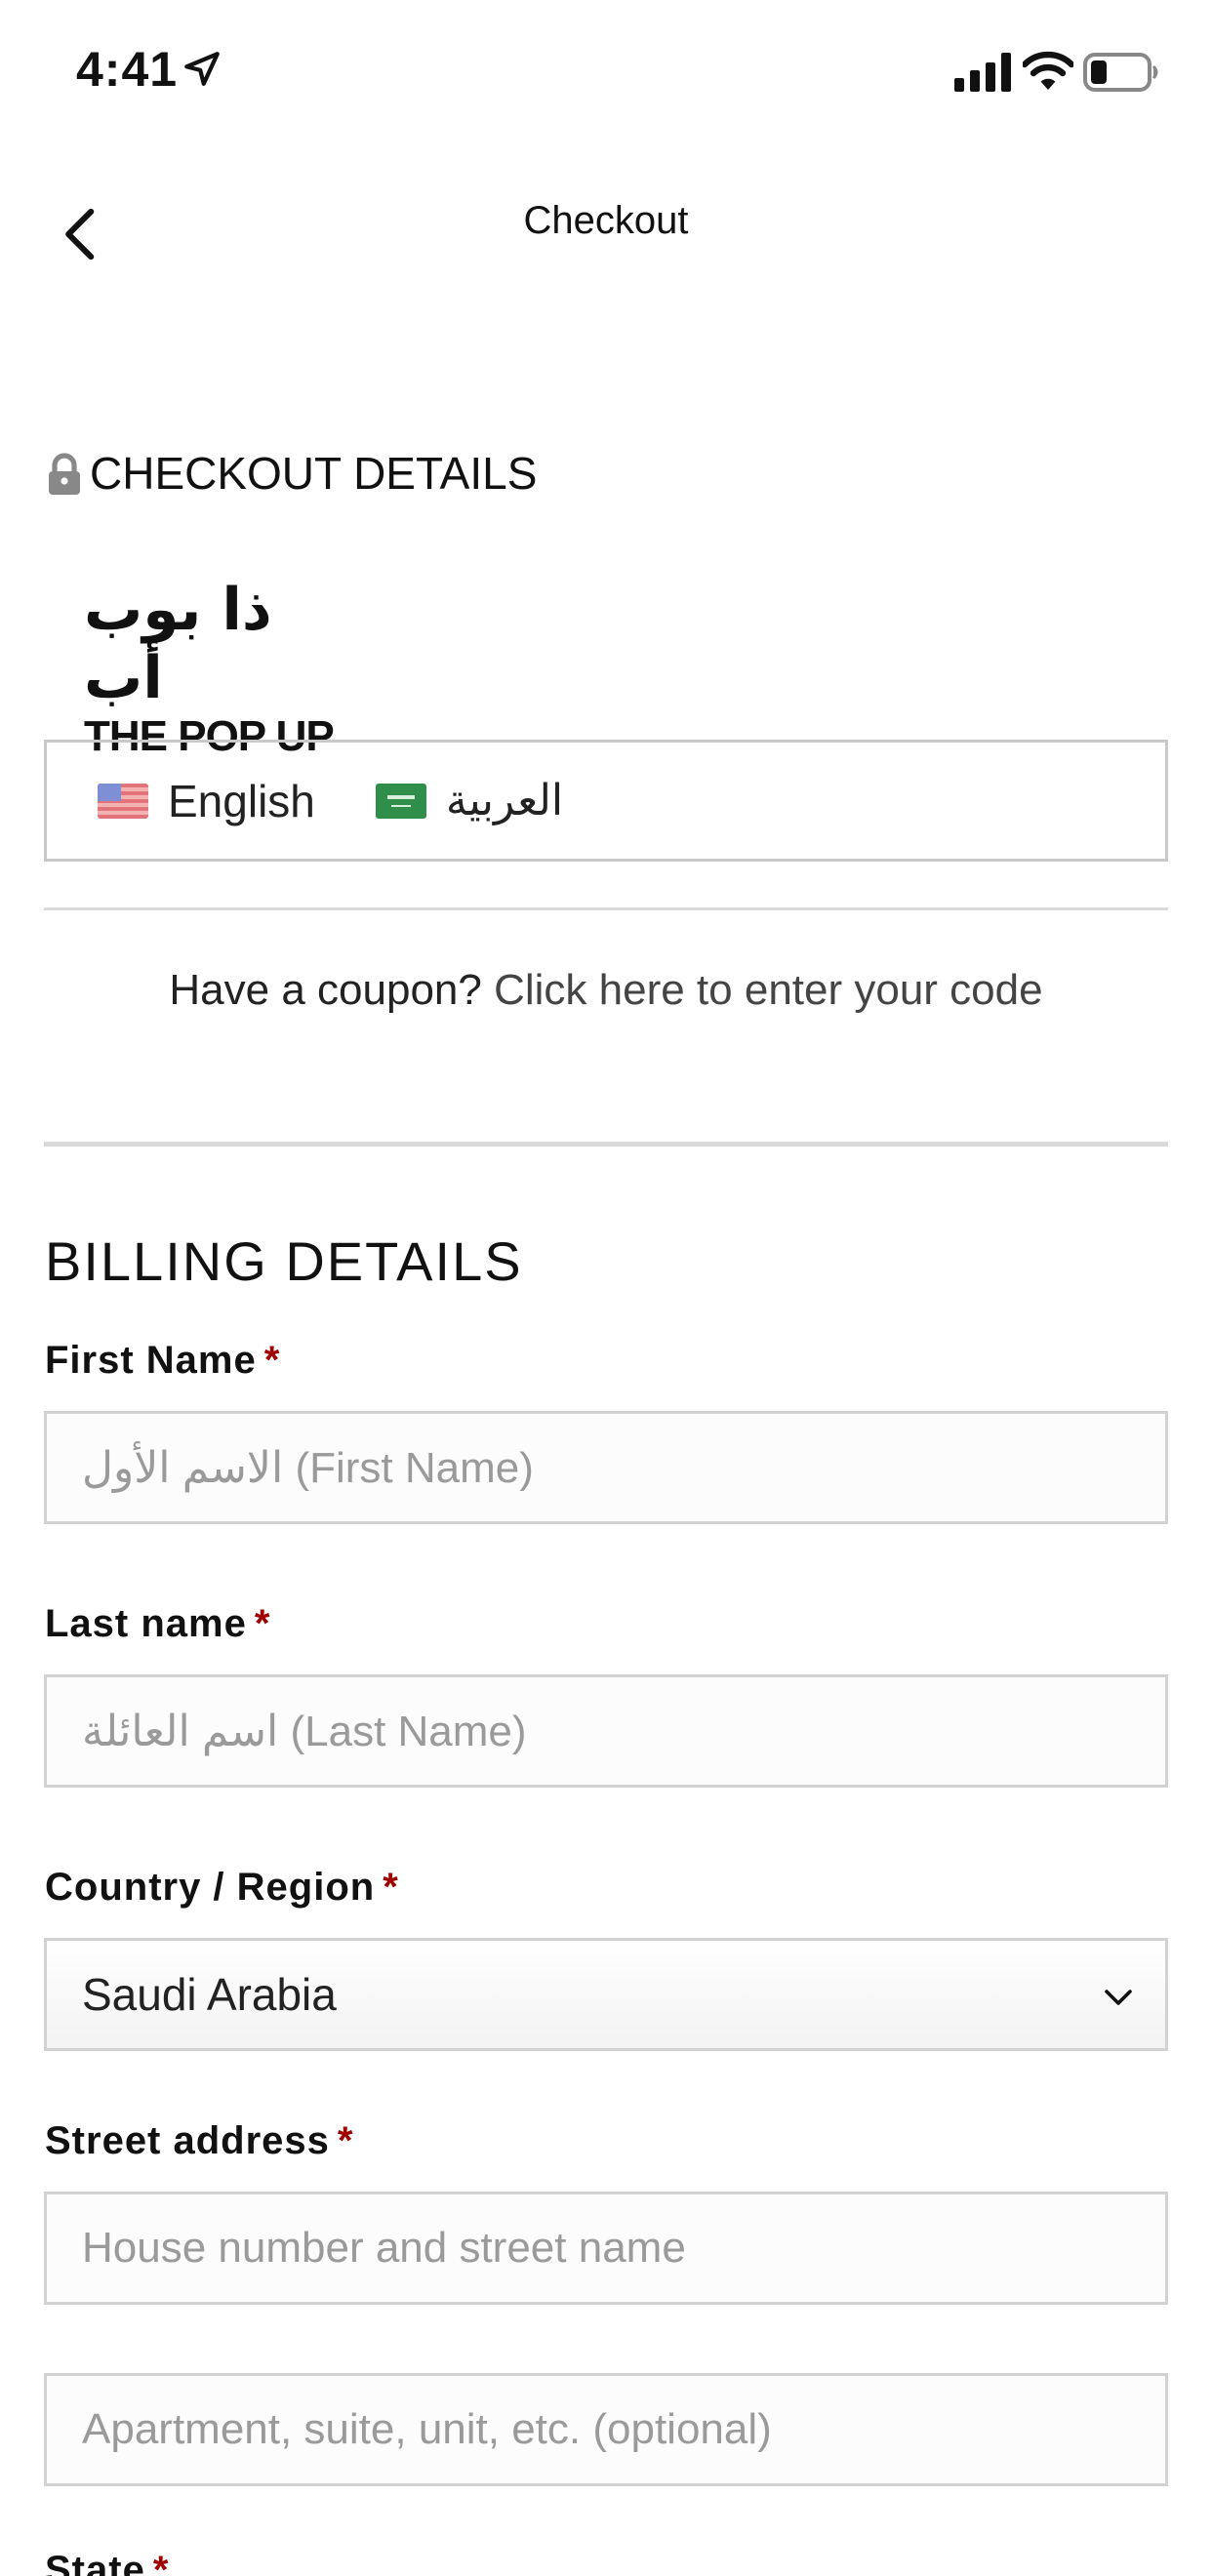 This screenshot has height=2576, width=1212. Describe the element at coordinates (187, 2140) in the screenshot. I see `street-address-label-text: Street address` at that location.